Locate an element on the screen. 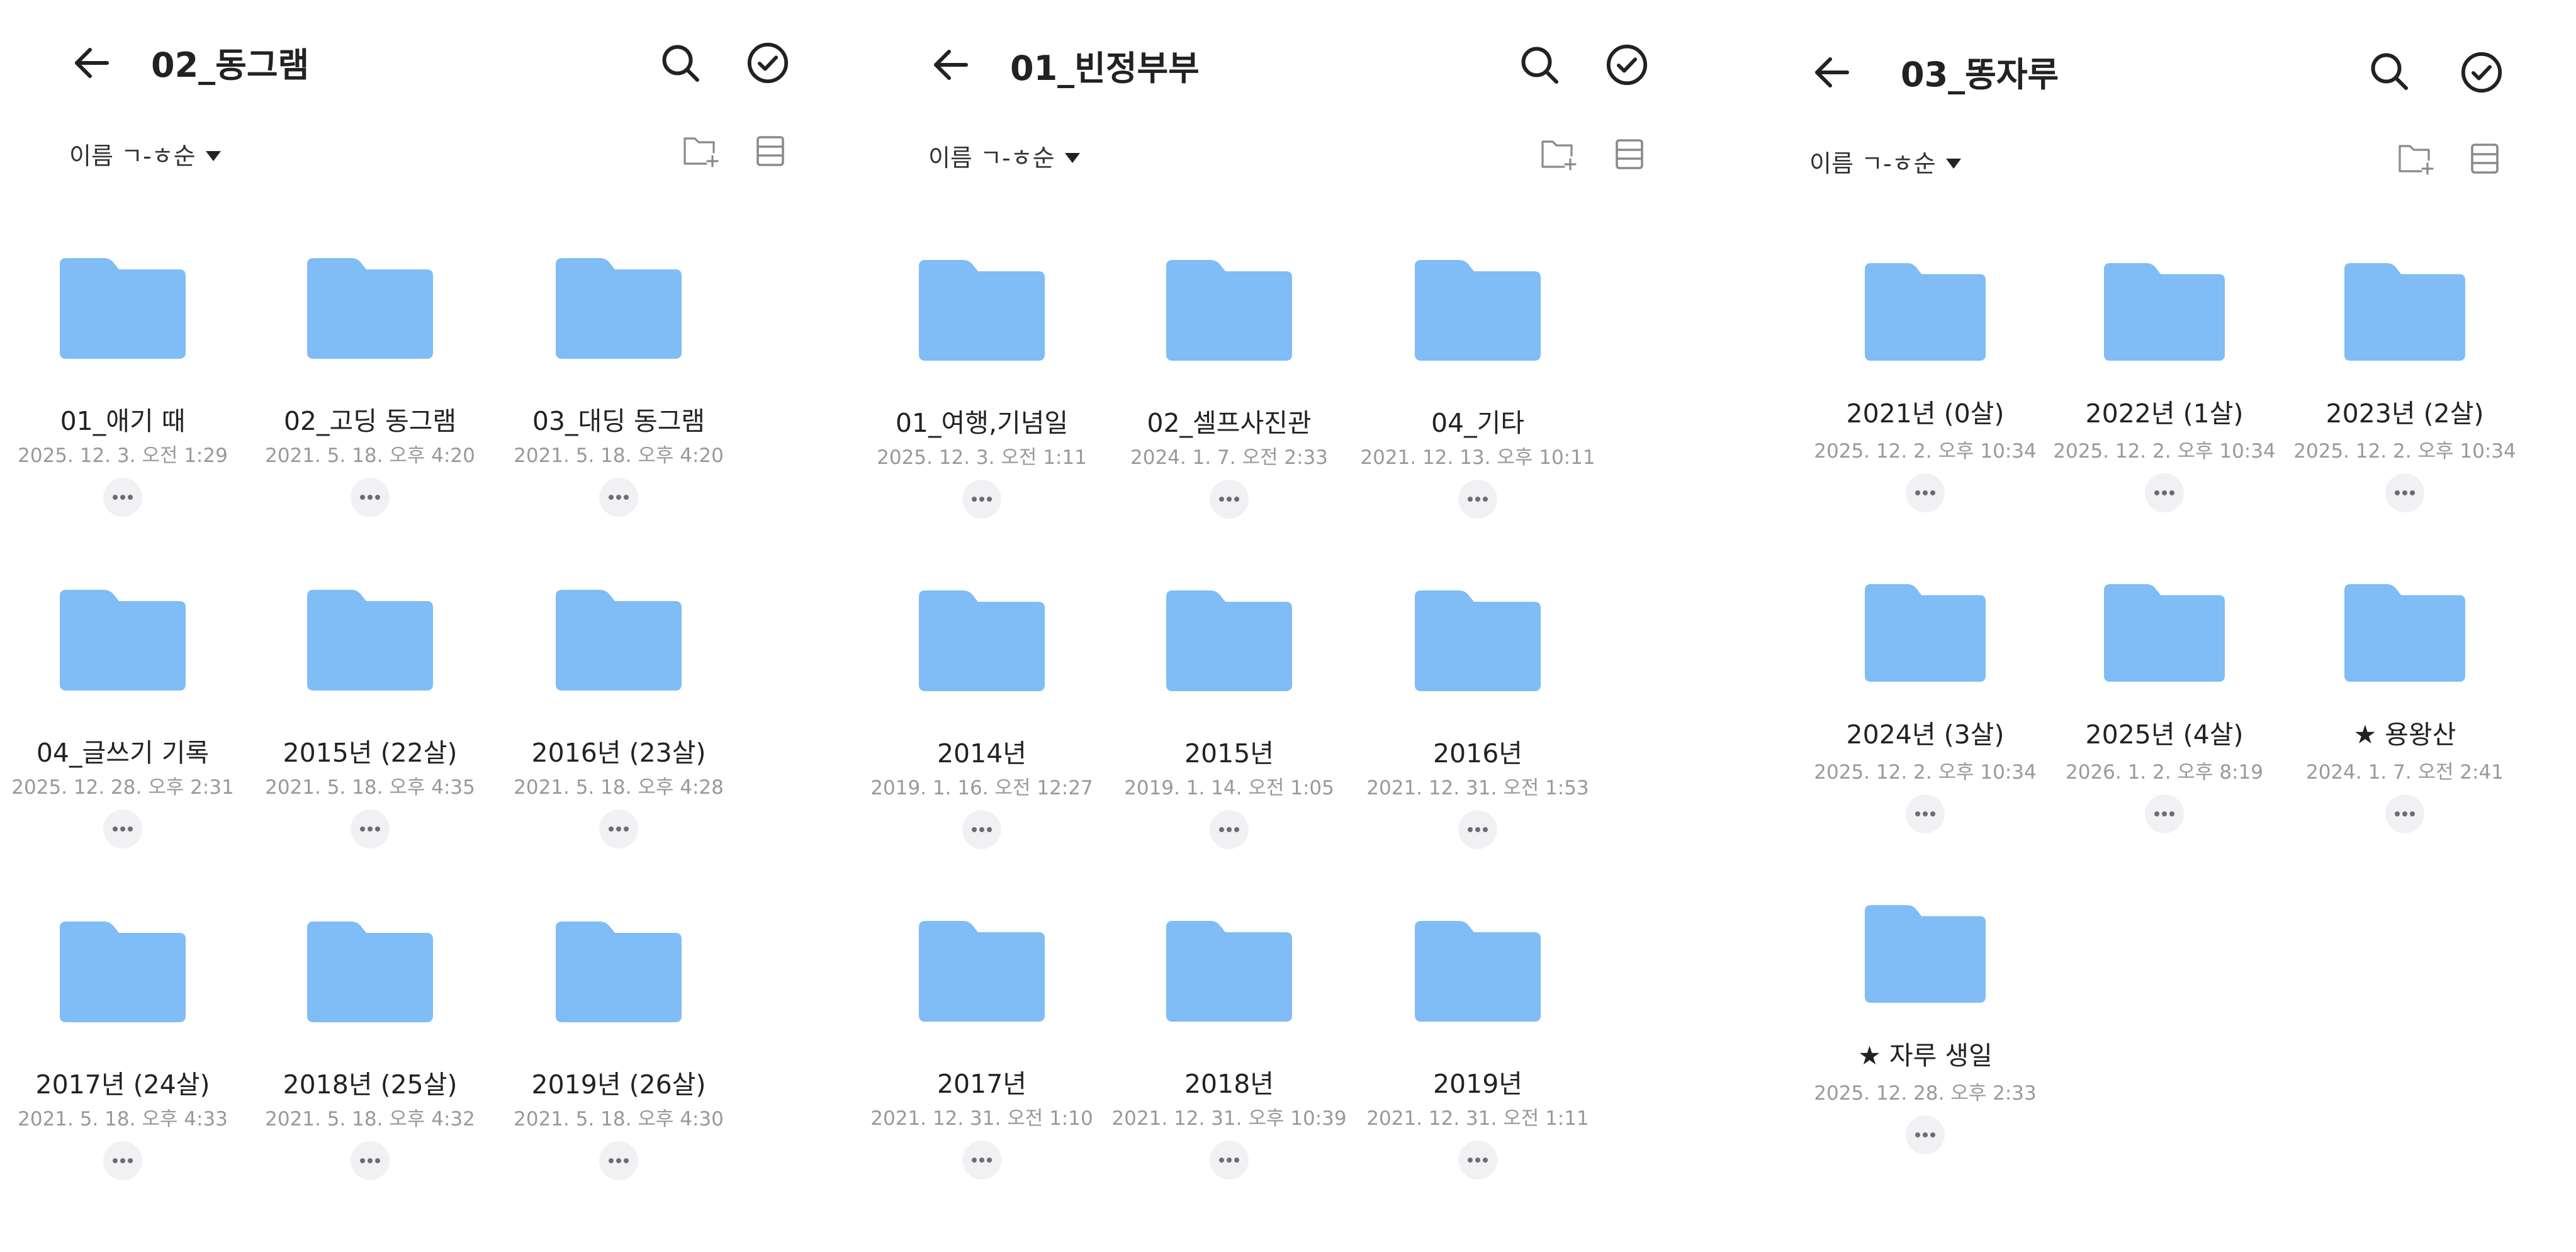  folder-date: 2019. 1. 14. 오전 1:05 is located at coordinates (1229, 788).